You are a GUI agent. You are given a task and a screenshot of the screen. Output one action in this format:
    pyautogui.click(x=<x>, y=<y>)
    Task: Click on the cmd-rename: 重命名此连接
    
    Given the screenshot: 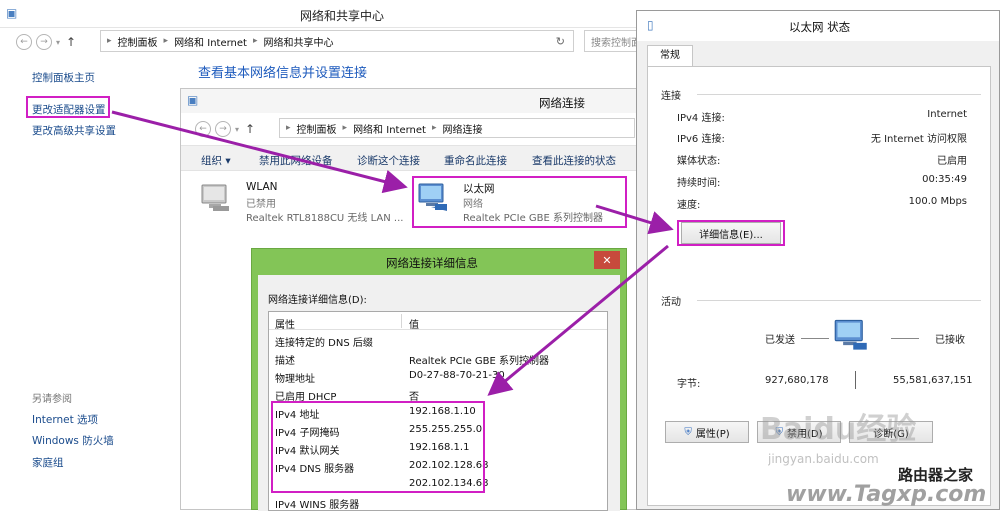 What is the action you would take?
    pyautogui.click(x=475, y=160)
    